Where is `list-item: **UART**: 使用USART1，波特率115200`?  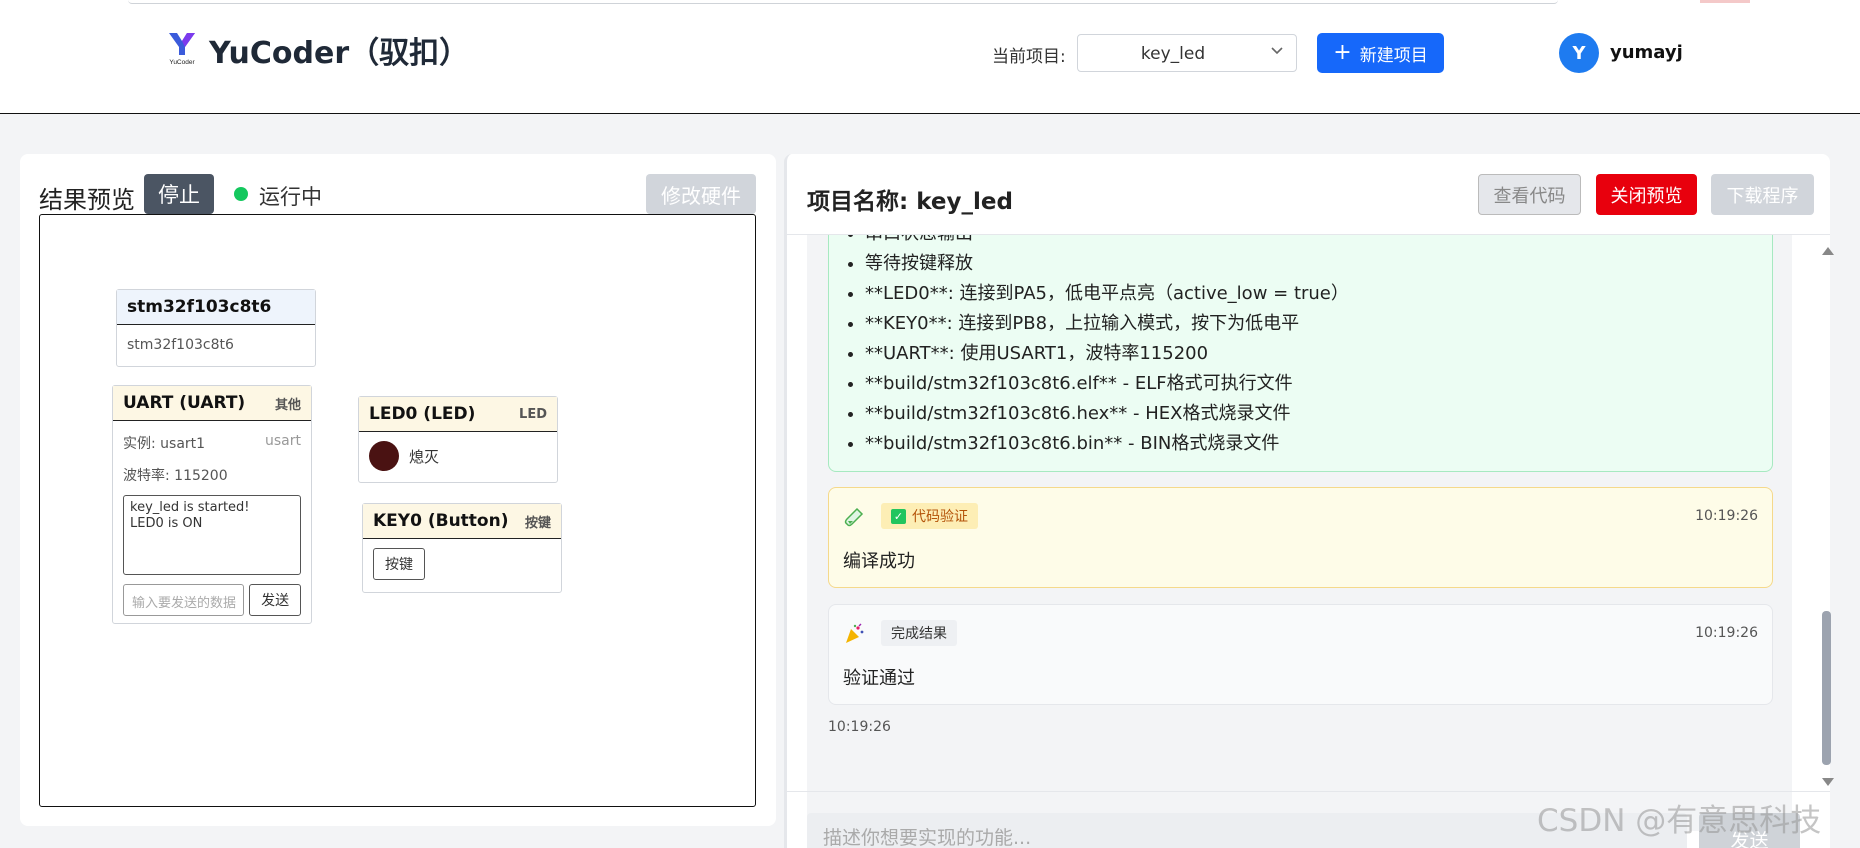 list-item: **UART**: 使用USART1，波特率115200 is located at coordinates (1107, 354).